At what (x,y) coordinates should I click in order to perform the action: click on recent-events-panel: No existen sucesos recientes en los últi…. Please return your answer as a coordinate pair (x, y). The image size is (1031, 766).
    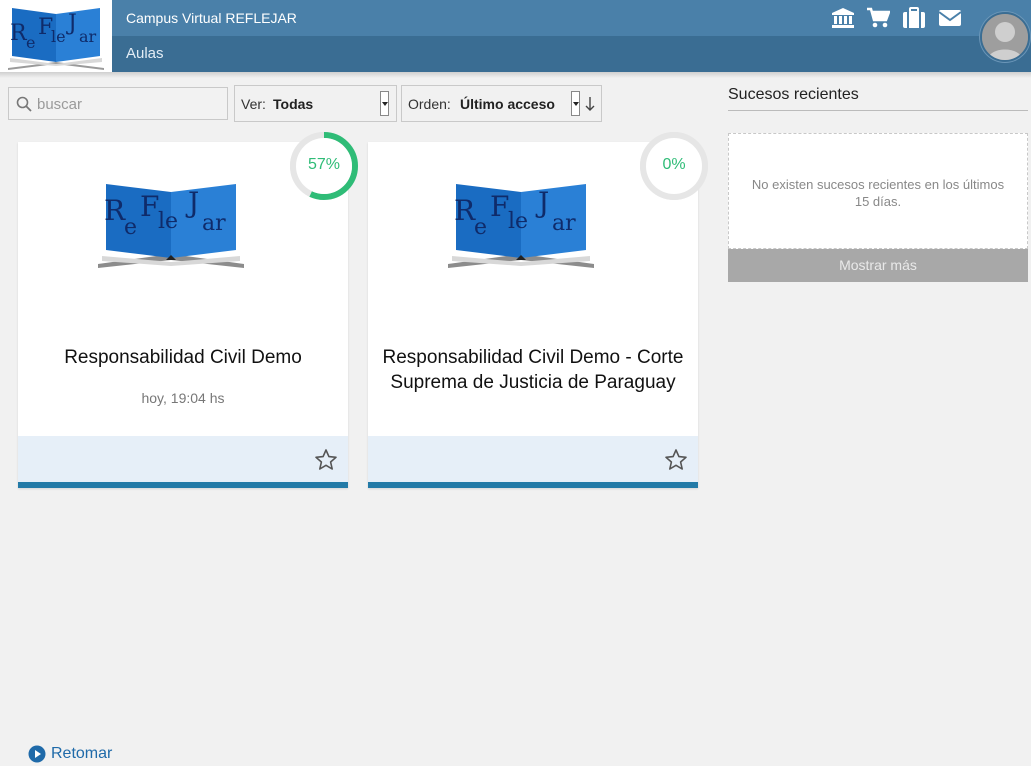
    Looking at the image, I should click on (878, 191).